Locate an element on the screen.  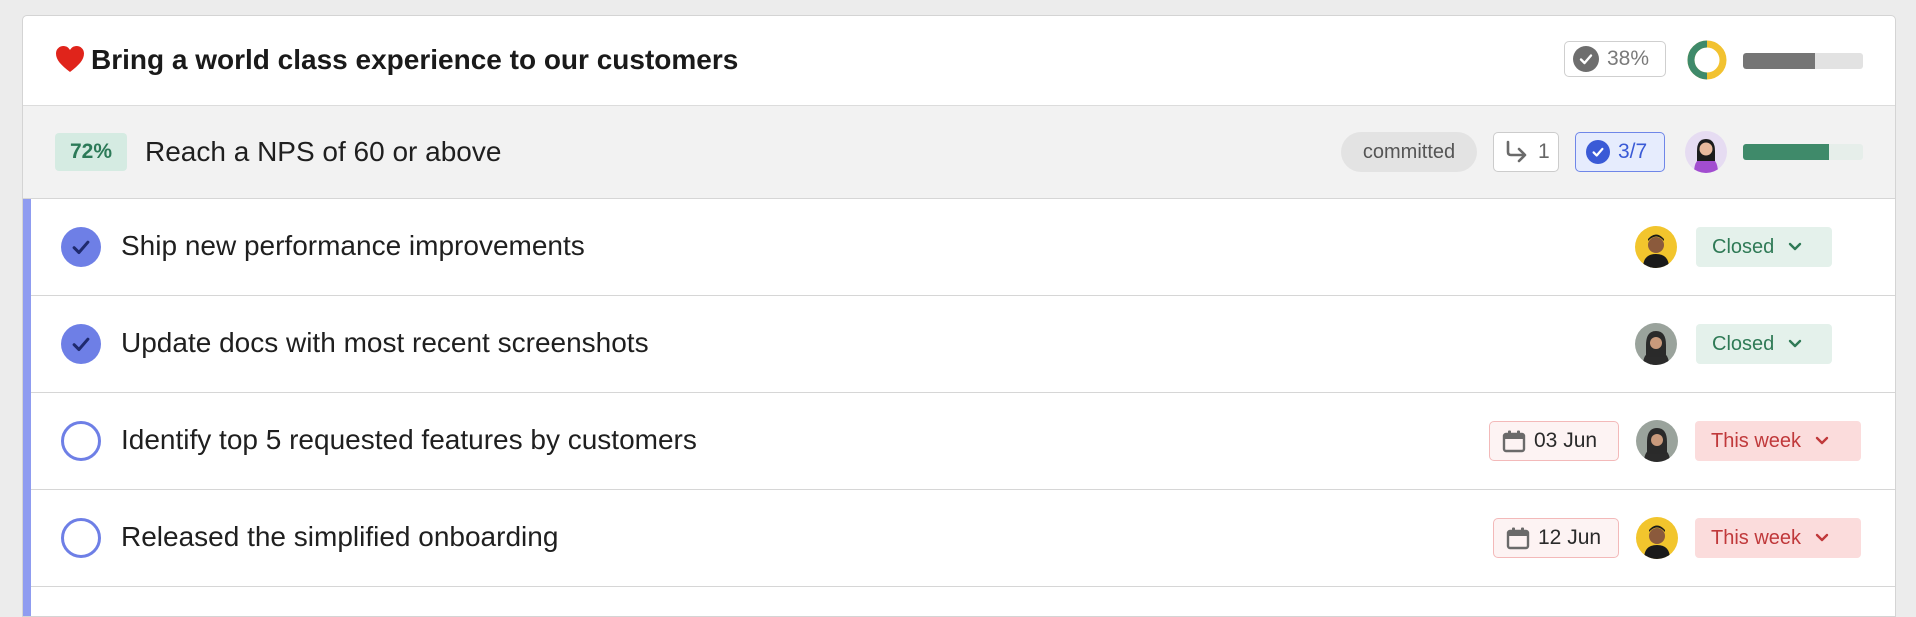
task-title: Released the simplified onboarding is located at coordinates (339, 537).